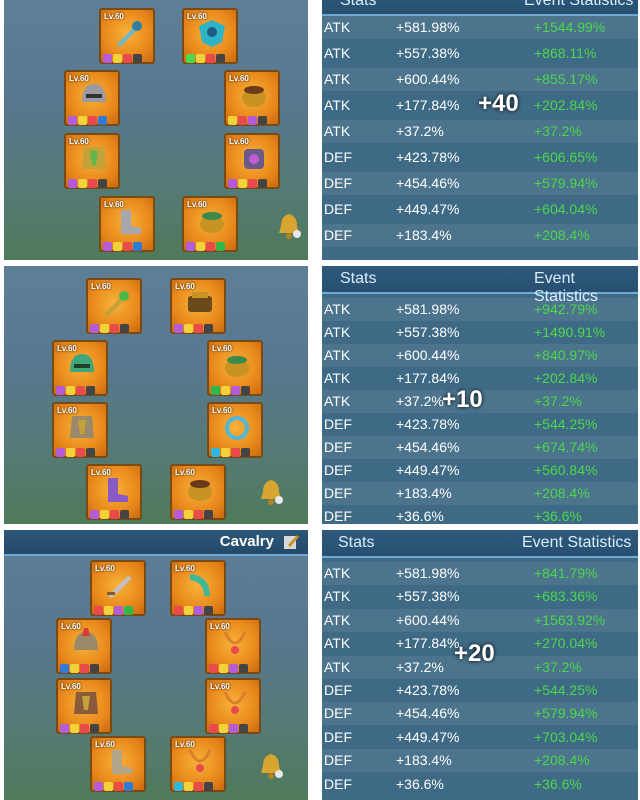  What do you see at coordinates (570, 27) in the screenshot?
I see `stat-event-value: +1544.99%` at bounding box center [570, 27].